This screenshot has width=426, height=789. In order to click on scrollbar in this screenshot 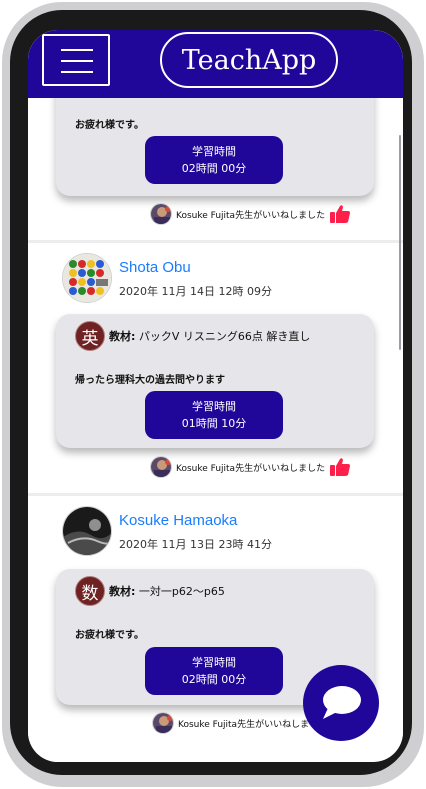, I will do `click(400, 242)`.